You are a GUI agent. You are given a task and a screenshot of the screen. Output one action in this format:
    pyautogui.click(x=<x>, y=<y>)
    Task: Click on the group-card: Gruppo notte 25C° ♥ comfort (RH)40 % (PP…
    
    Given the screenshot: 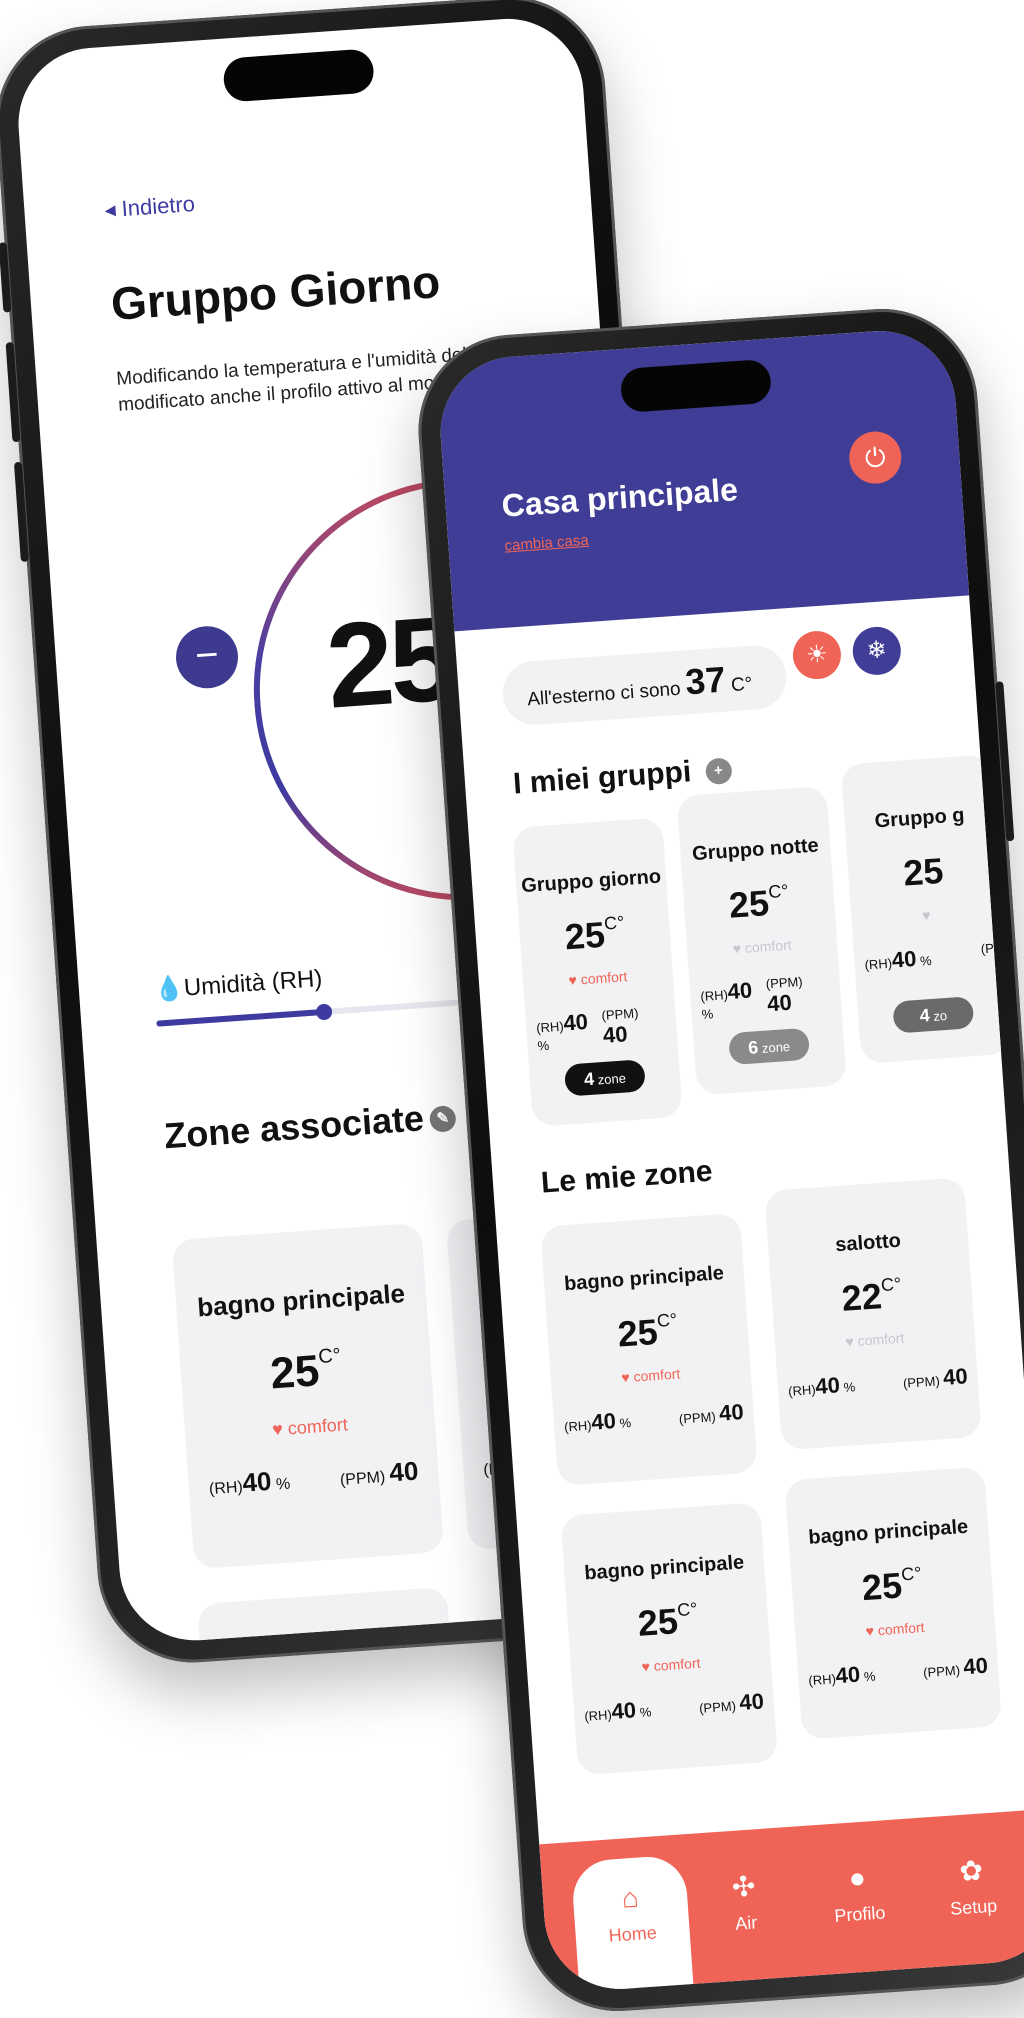 What is the action you would take?
    pyautogui.click(x=762, y=940)
    